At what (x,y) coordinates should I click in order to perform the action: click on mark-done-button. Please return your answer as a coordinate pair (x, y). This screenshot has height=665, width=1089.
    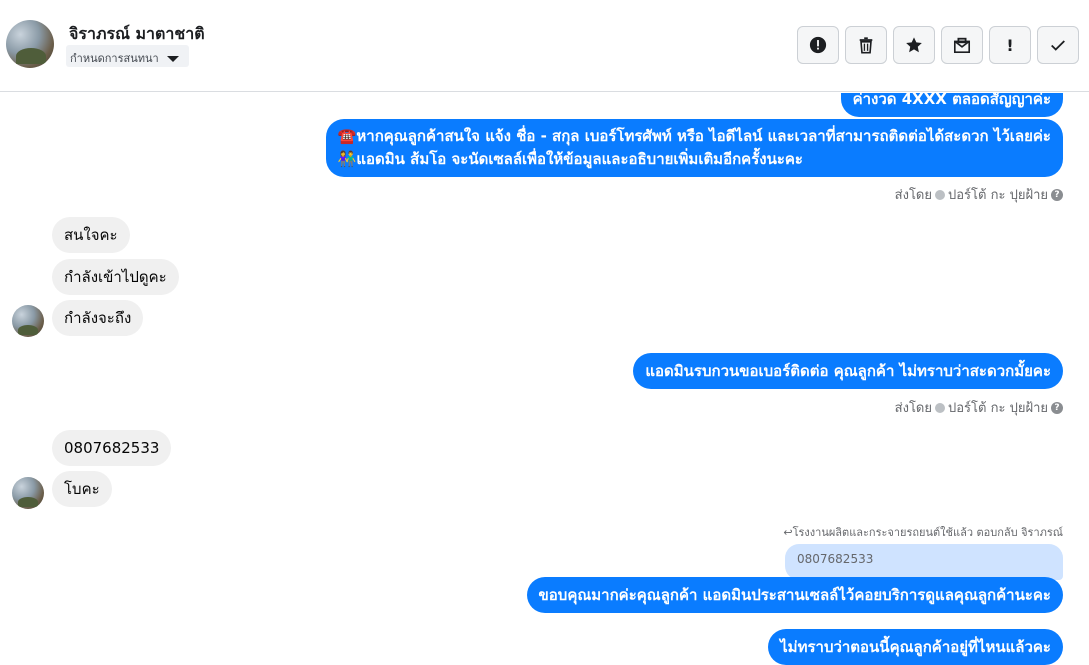
    Looking at the image, I should click on (1058, 45).